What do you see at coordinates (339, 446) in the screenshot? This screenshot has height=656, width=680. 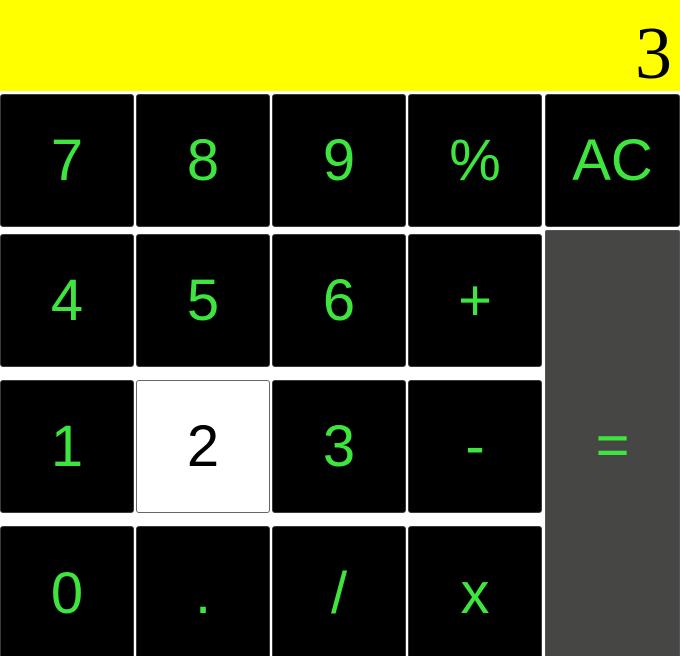 I see `key-3: 3` at bounding box center [339, 446].